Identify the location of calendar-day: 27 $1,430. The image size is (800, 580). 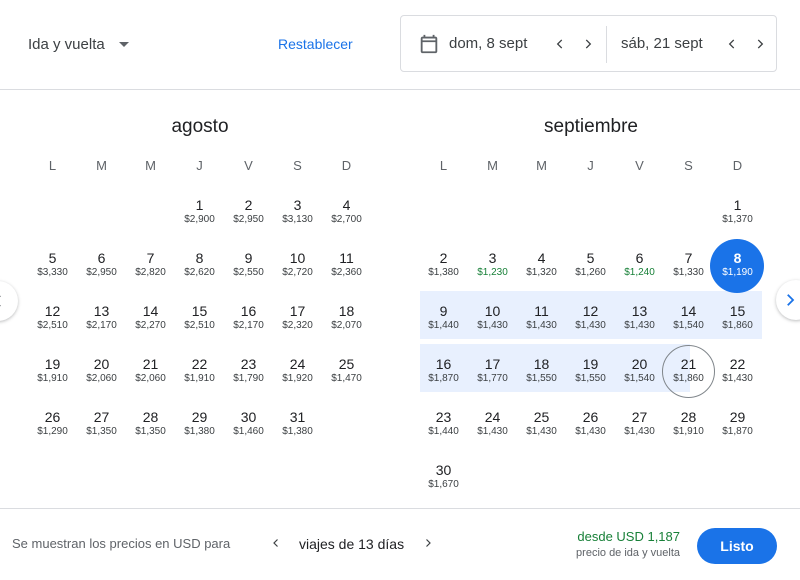
(639, 424).